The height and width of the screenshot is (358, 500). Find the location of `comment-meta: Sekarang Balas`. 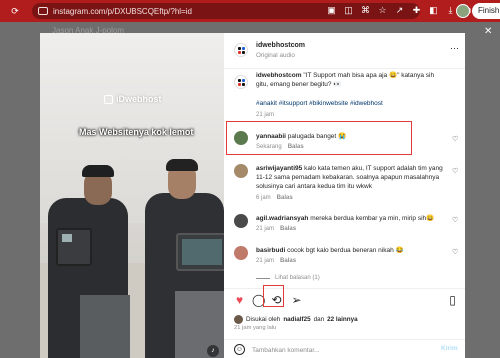

comment-meta: Sekarang Balas is located at coordinates (280, 147).